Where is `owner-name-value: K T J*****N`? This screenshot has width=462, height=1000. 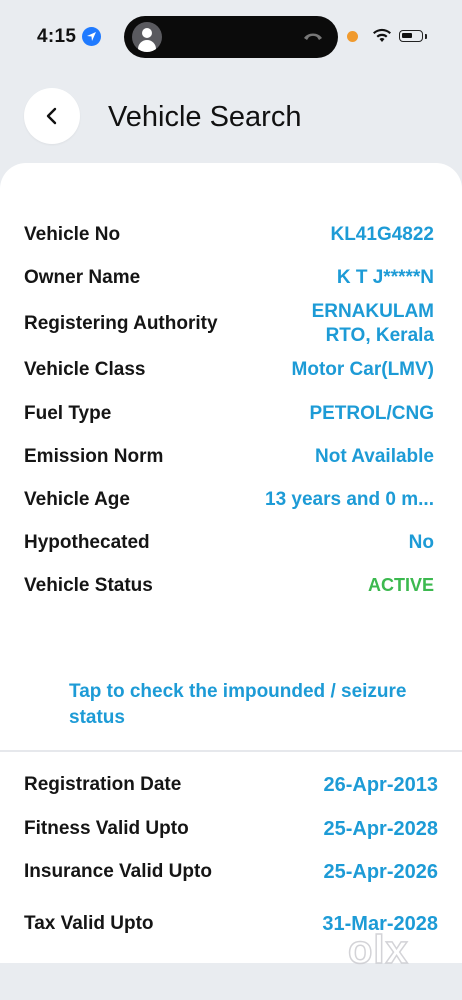 owner-name-value: K T J*****N is located at coordinates (385, 277).